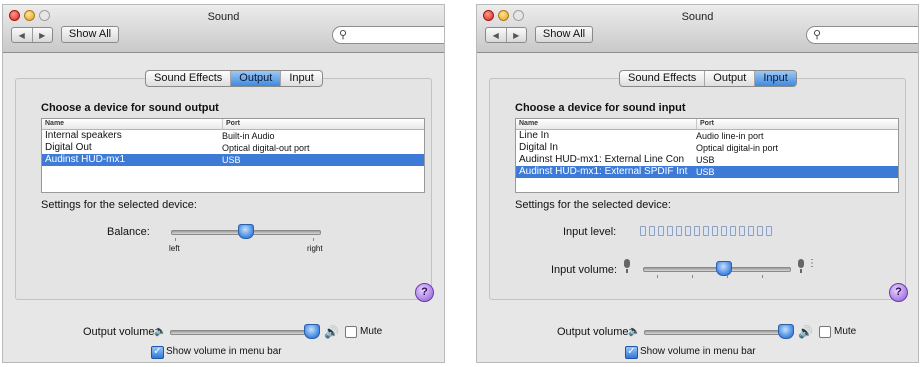  I want to click on table-row-selected: Audinst HUD-mx1: External SPDIF Int USB, so click(707, 172).